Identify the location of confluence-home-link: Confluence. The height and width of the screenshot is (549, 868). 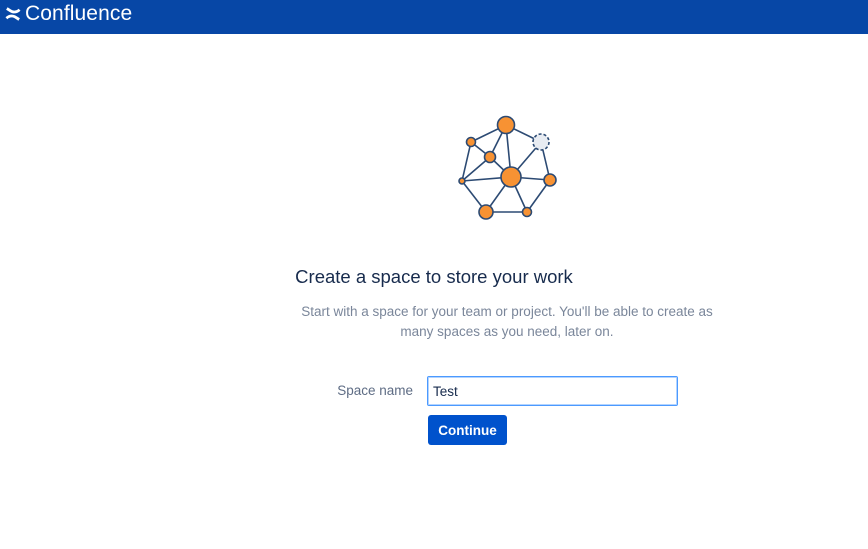
(68, 14).